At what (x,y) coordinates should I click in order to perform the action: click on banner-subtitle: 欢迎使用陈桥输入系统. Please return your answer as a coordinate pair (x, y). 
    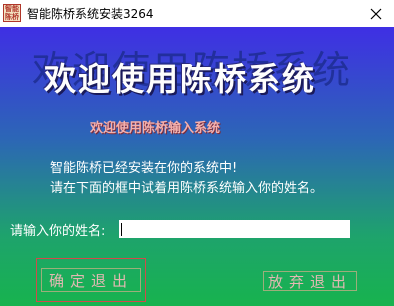
    Looking at the image, I should click on (155, 128).